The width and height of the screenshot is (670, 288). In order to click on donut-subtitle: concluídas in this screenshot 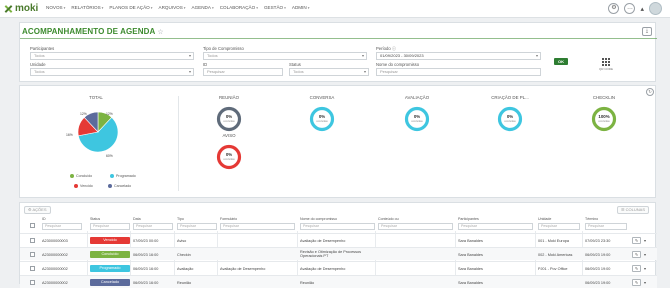, I will do `click(229, 121)`.